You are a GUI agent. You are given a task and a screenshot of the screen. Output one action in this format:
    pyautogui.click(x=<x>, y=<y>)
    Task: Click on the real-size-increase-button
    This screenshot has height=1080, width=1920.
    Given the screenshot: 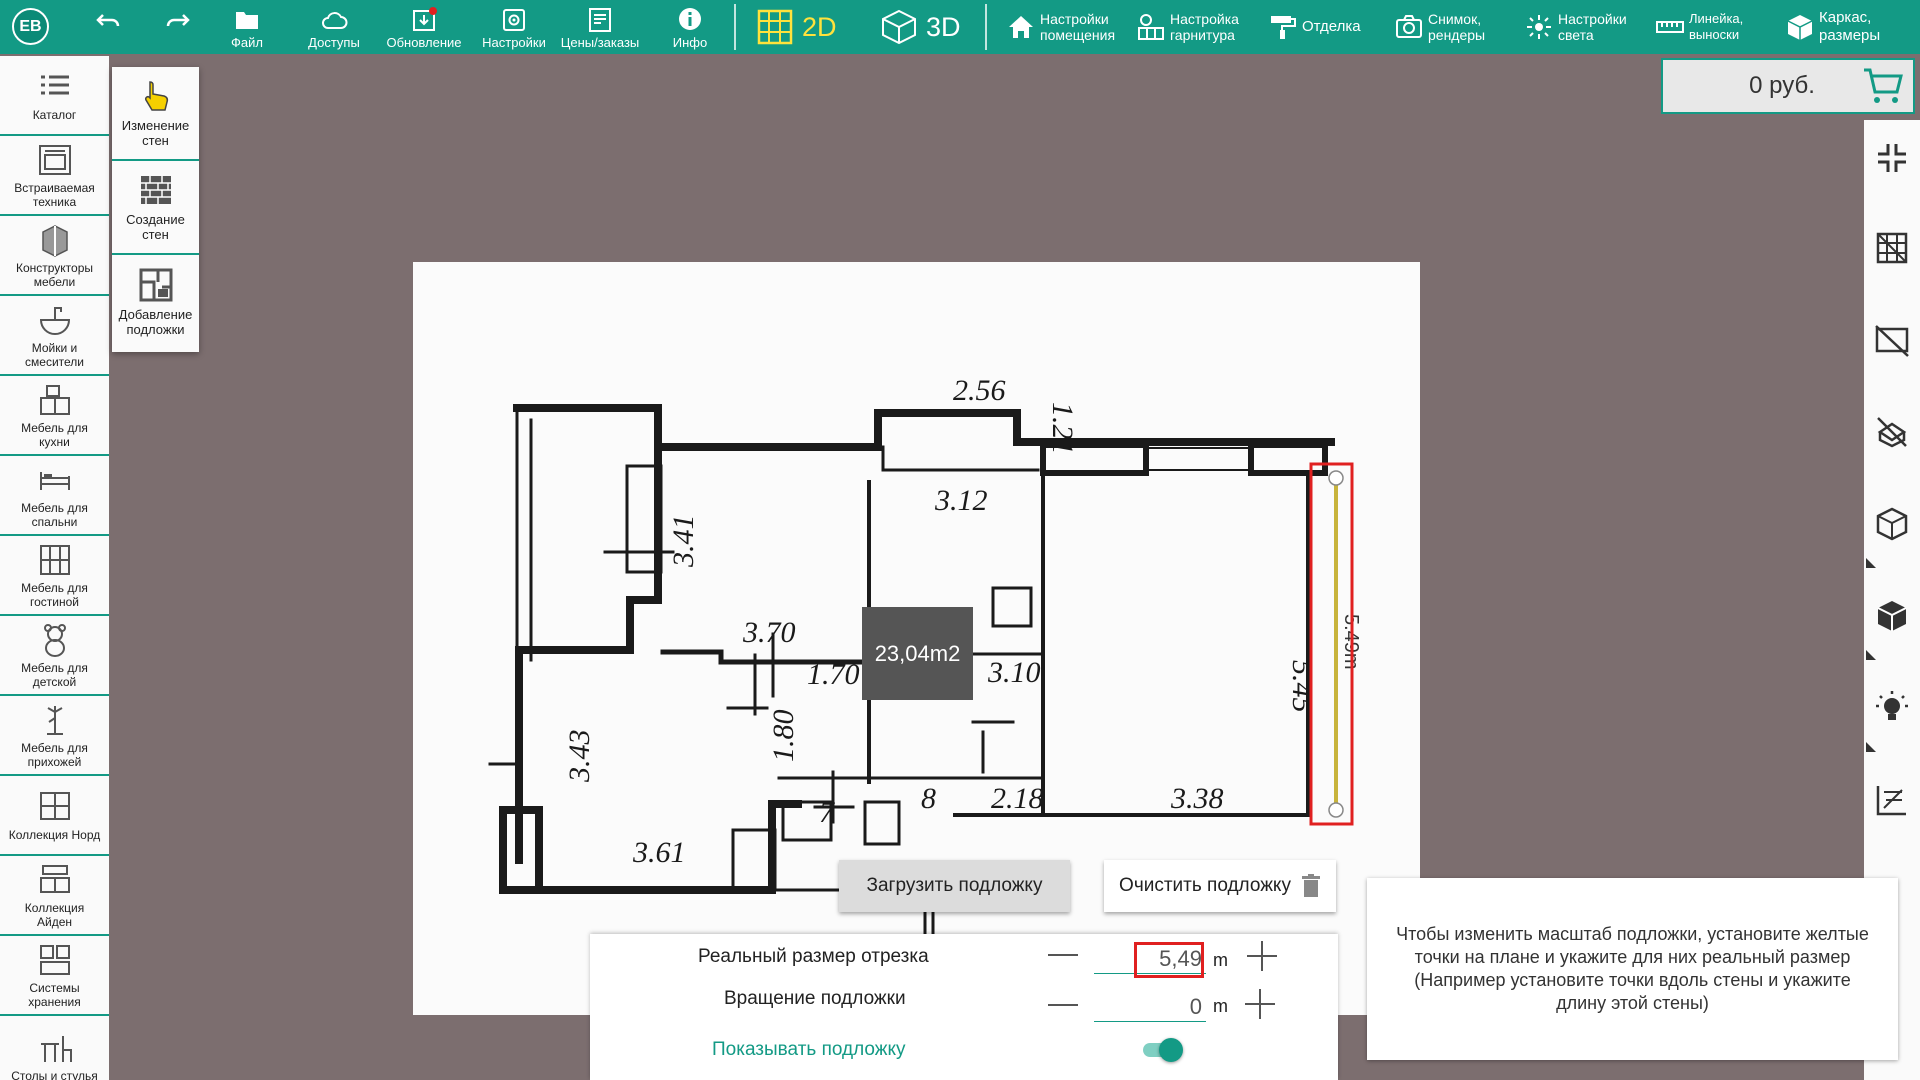 What is the action you would take?
    pyautogui.click(x=1262, y=956)
    